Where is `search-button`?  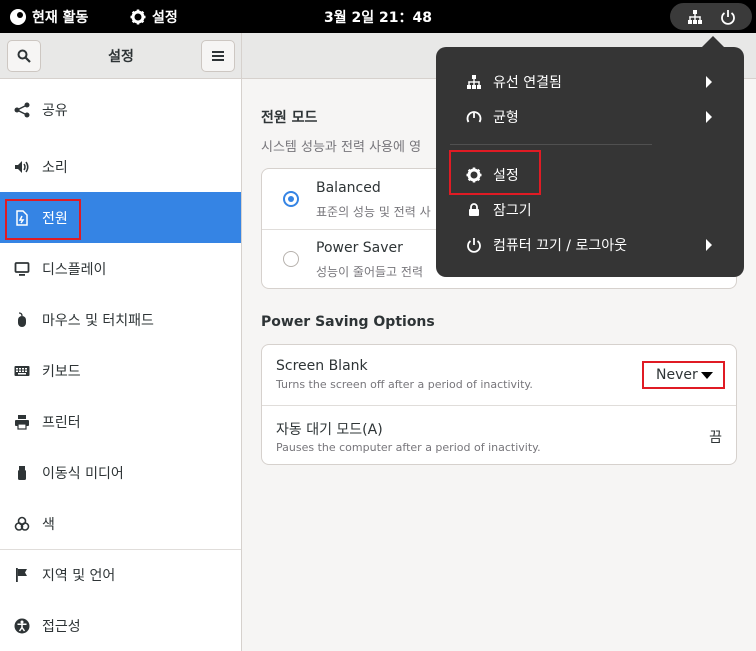
search-button is located at coordinates (24, 56).